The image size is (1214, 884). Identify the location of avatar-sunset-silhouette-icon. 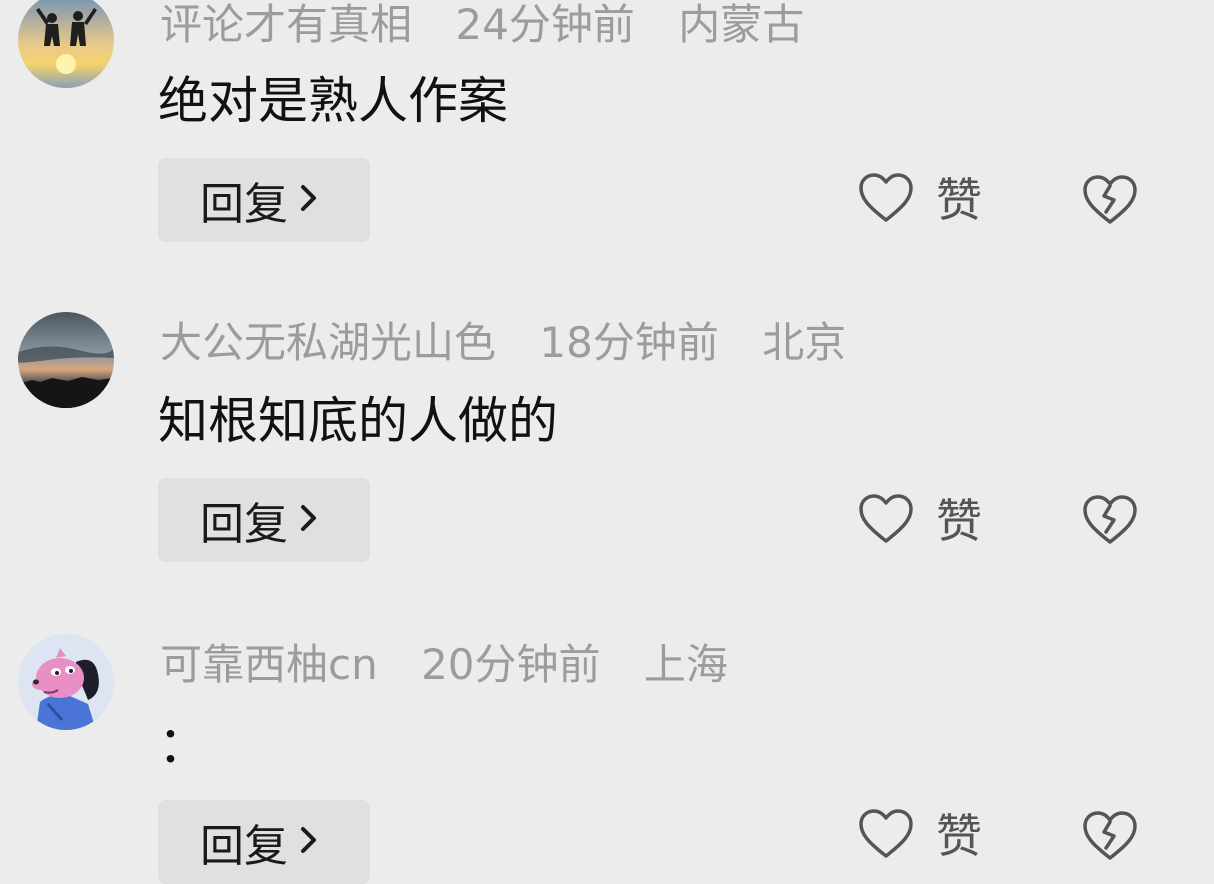
(66, 44).